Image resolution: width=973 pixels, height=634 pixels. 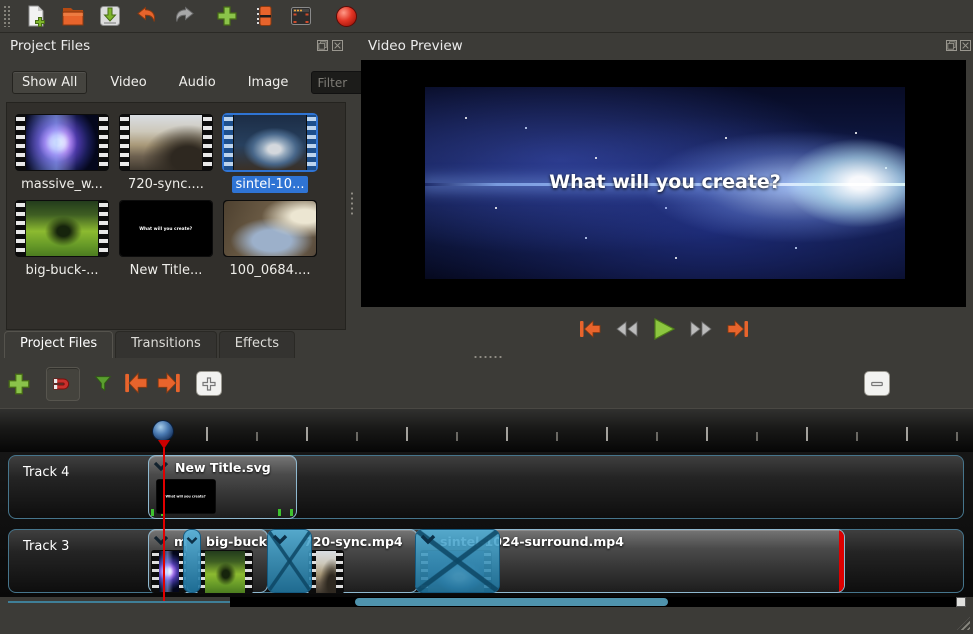 I want to click on jump-start-icon, so click(x=590, y=329).